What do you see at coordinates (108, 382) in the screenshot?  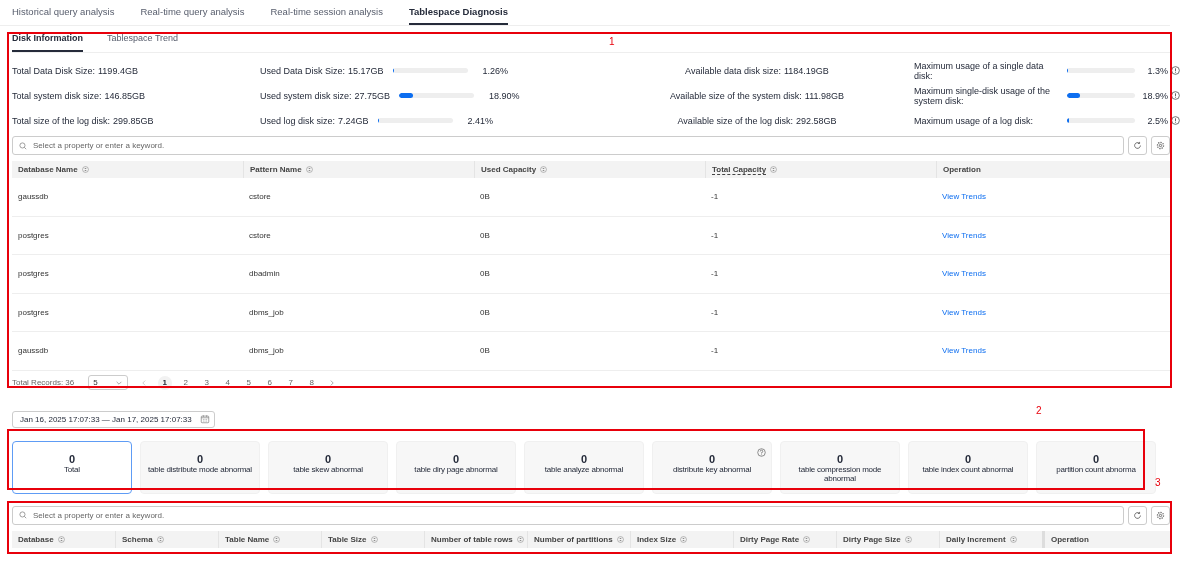 I see `page-size-select: 5` at bounding box center [108, 382].